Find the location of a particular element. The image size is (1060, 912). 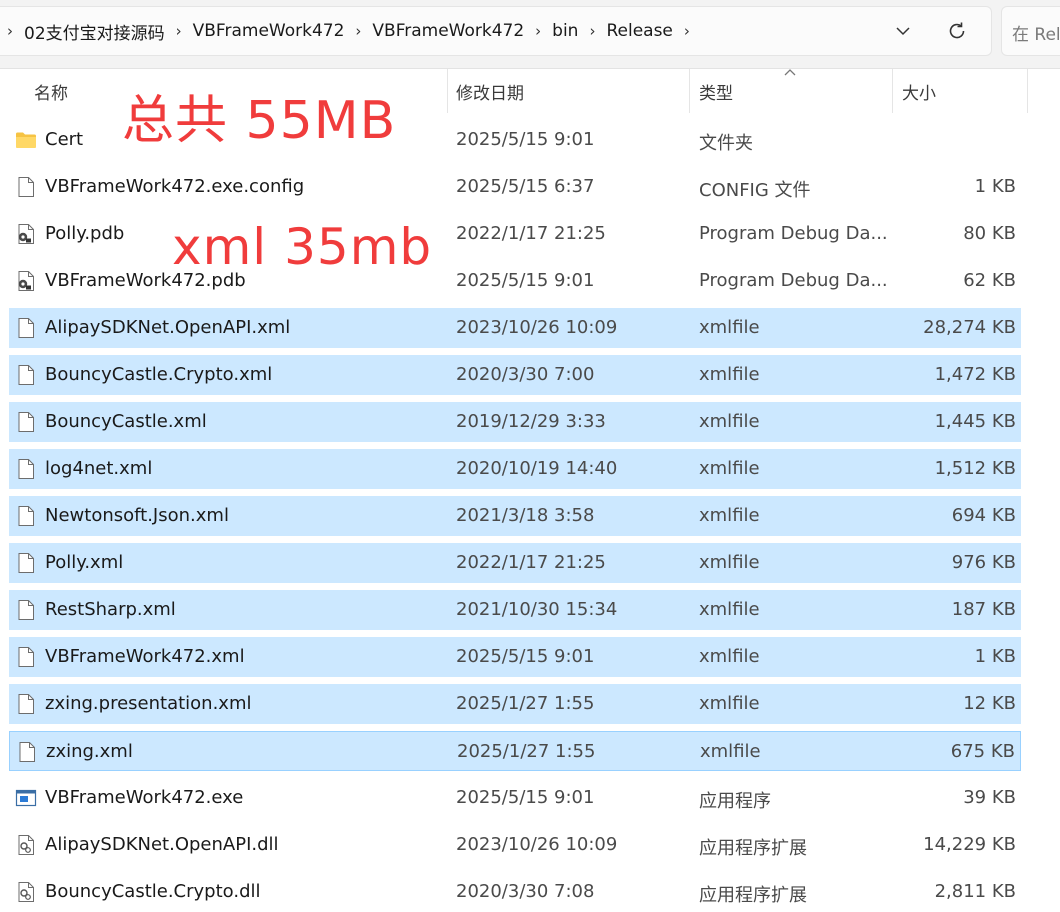

file-size: 1,472 KB is located at coordinates (975, 374).